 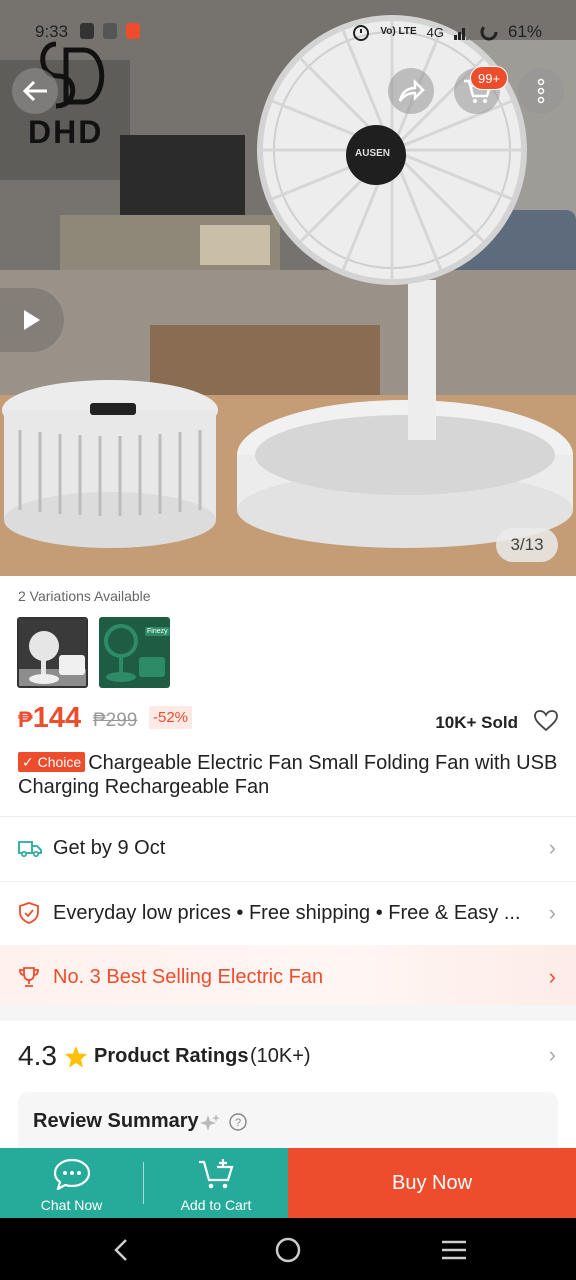 What do you see at coordinates (37, 1055) in the screenshot?
I see `rating-score: 4.3` at bounding box center [37, 1055].